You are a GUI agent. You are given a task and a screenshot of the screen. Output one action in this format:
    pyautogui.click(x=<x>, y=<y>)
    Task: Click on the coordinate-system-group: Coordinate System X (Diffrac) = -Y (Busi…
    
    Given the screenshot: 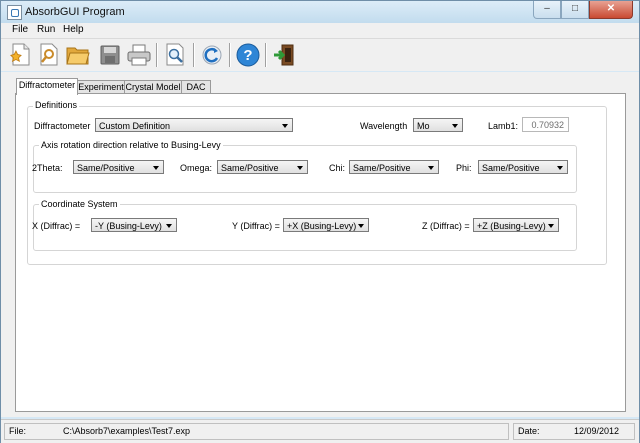 What is the action you would take?
    pyautogui.click(x=304, y=225)
    